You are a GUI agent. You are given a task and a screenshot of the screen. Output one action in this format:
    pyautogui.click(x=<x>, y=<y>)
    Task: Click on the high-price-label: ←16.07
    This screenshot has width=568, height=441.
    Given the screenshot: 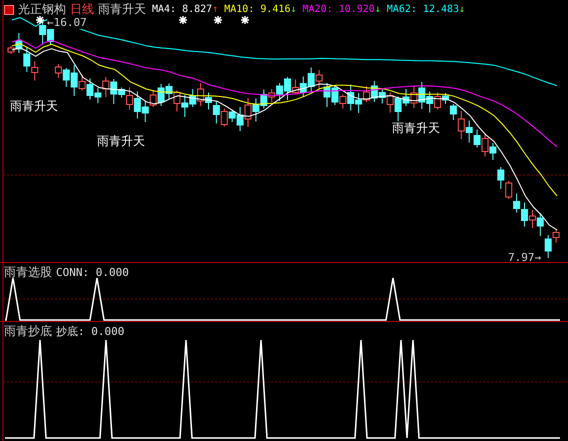 What is the action you would take?
    pyautogui.click(x=67, y=22)
    